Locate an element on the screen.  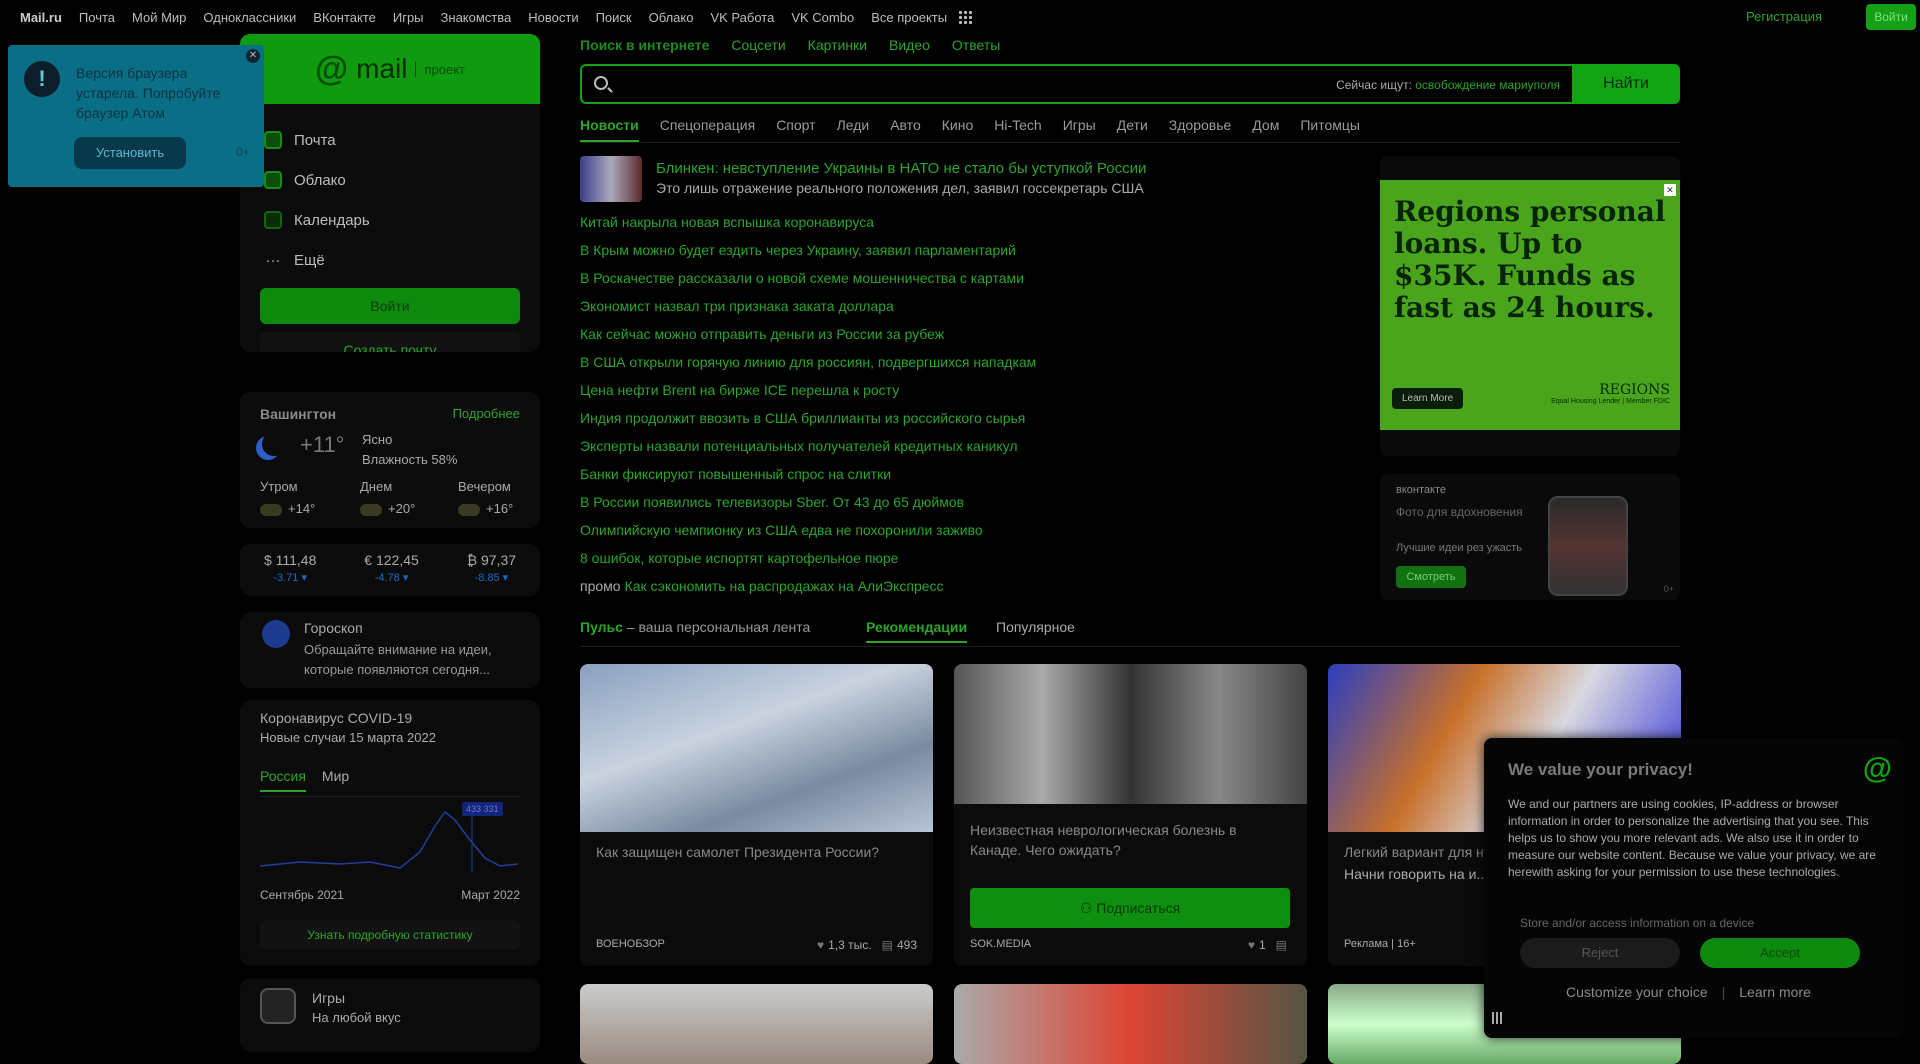
link-odnoklassniki: Одноклассники is located at coordinates (249, 17).